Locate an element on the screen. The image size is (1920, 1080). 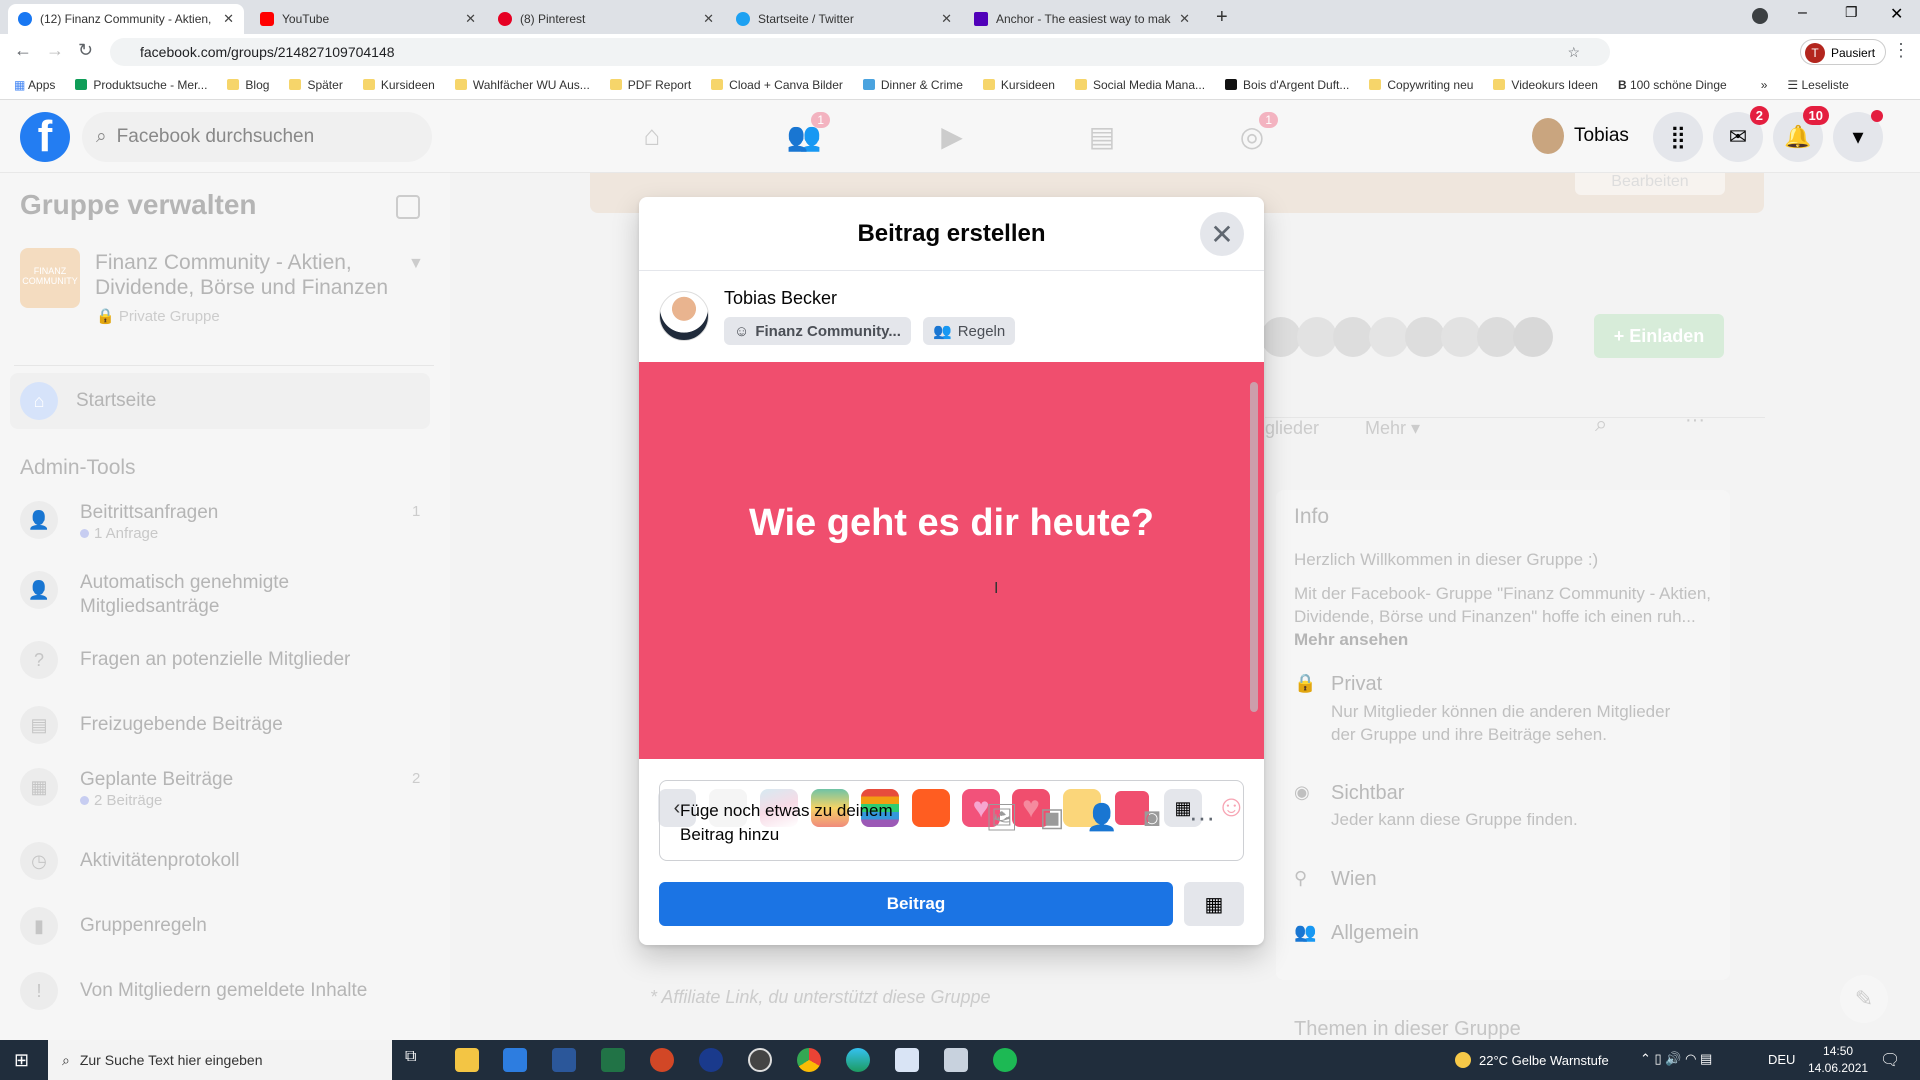
browser-menu-icon: ⋮ is located at coordinates (1901, 50).